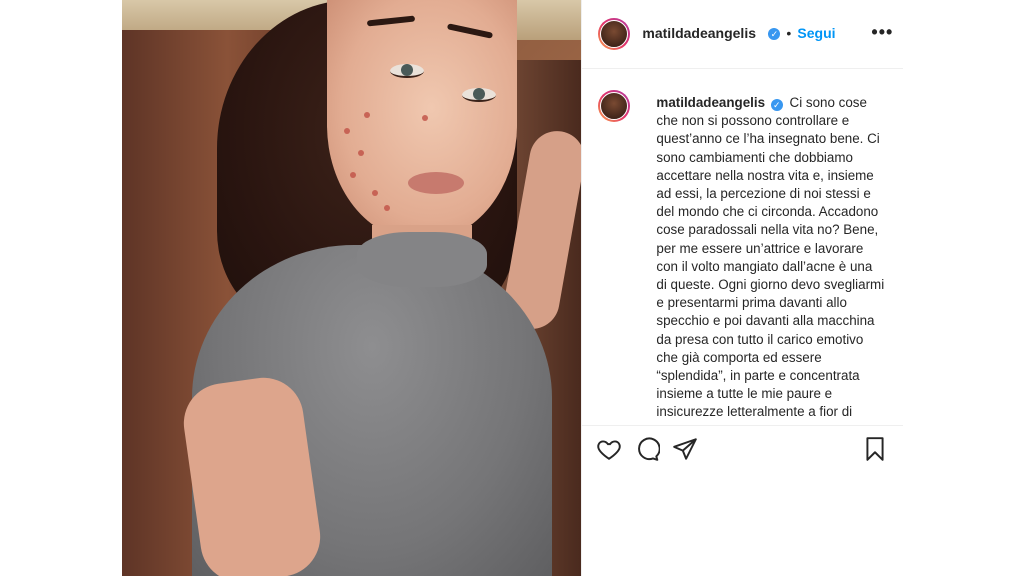  Describe the element at coordinates (479, 95) in the screenshot. I see `photo-eye-right` at that location.